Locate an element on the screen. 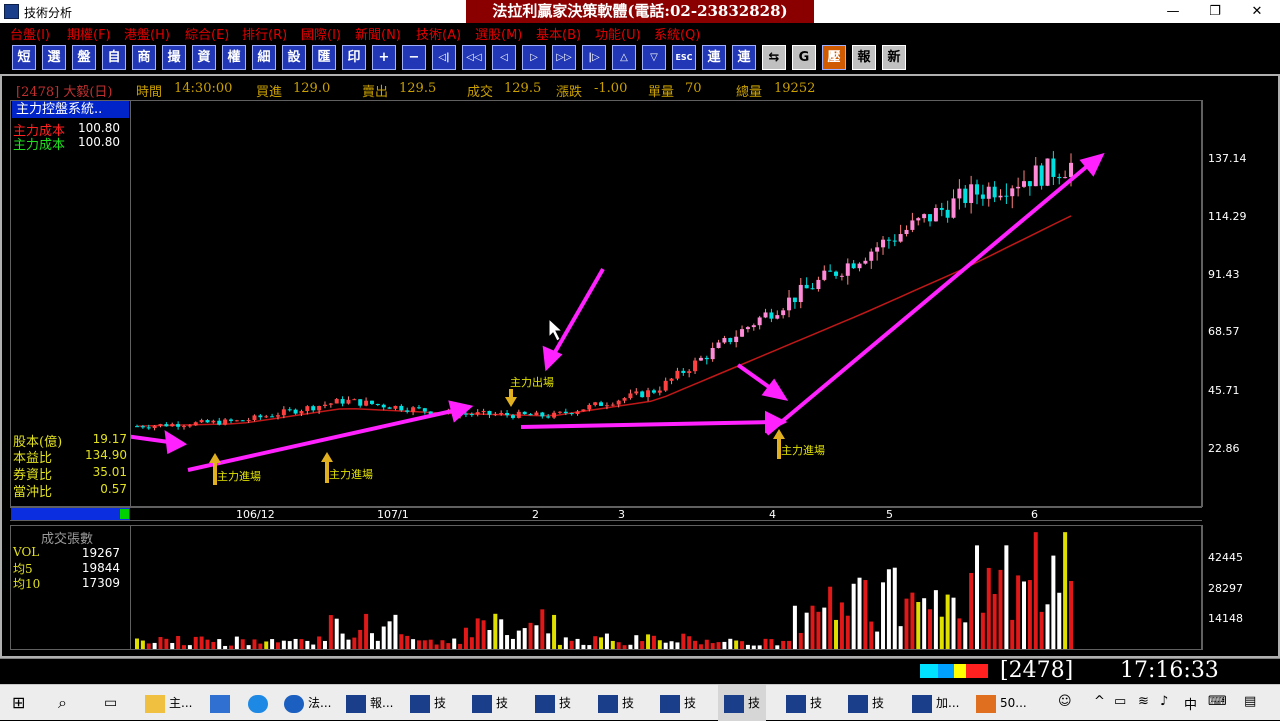 The height and width of the screenshot is (721, 1280). entry-marker-3: 主力進場 is located at coordinates (799, 444).